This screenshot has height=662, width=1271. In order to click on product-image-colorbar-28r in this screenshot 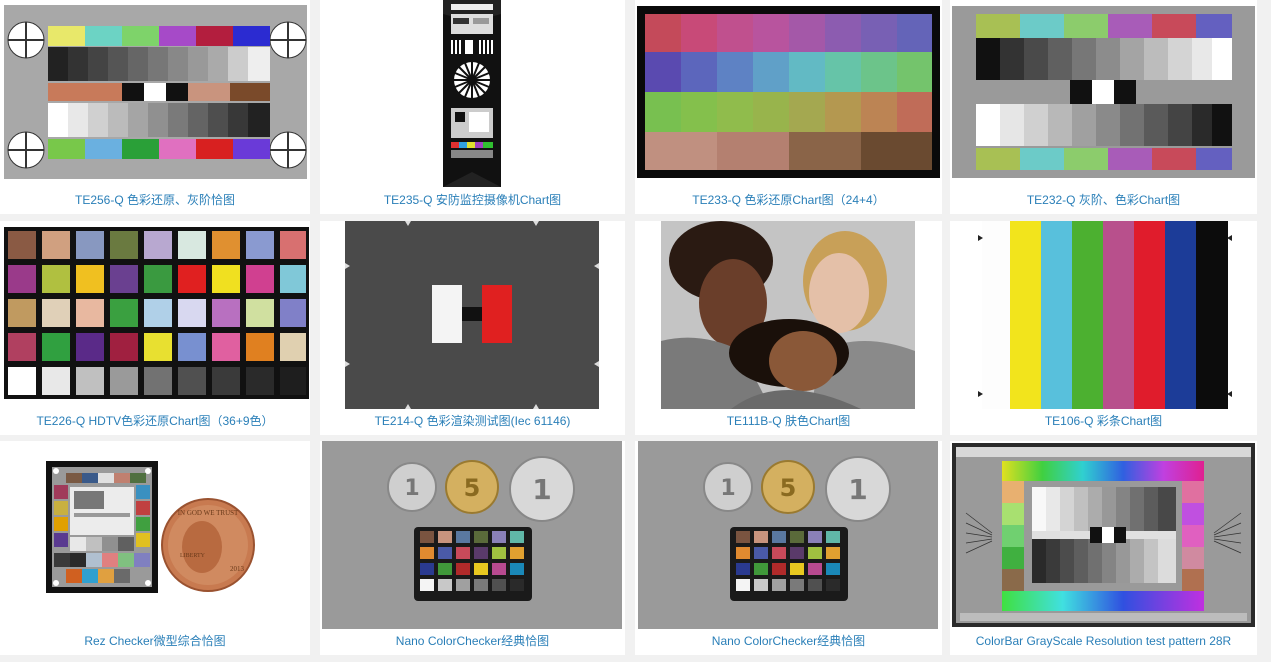, I will do `click(1103, 535)`.